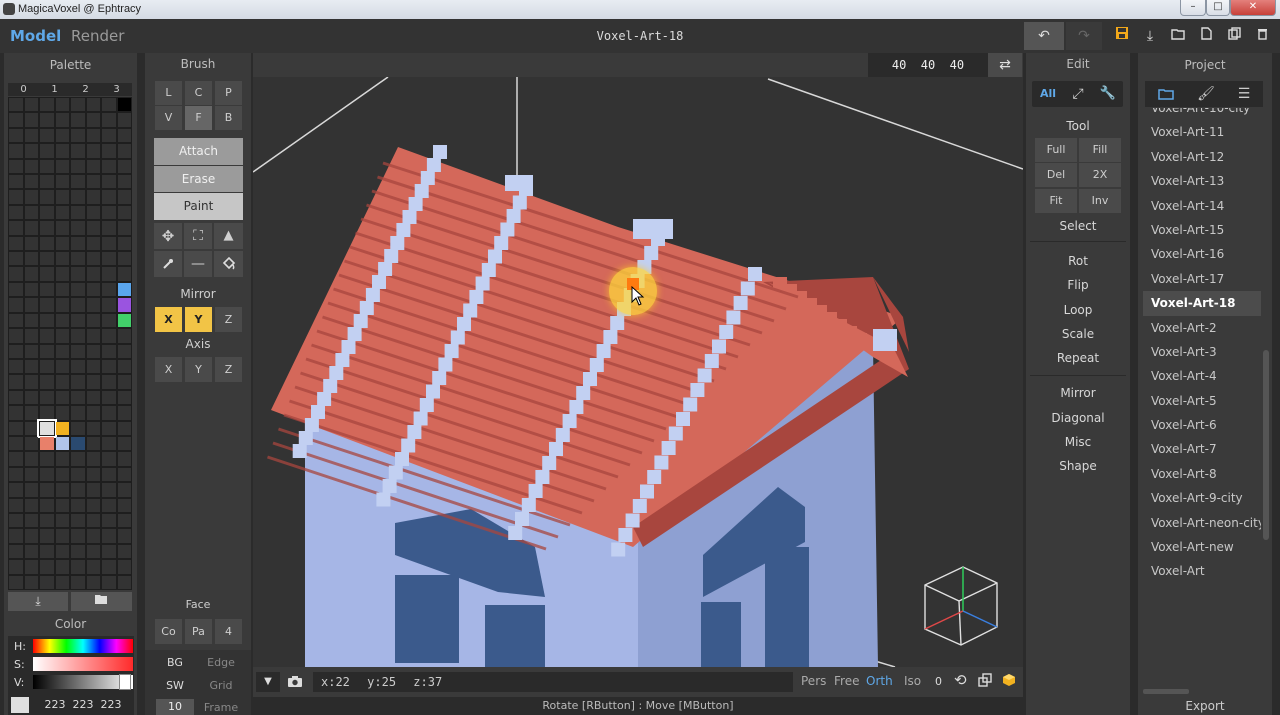  What do you see at coordinates (1100, 201) in the screenshot?
I see `tool-inv-button: Inv` at bounding box center [1100, 201].